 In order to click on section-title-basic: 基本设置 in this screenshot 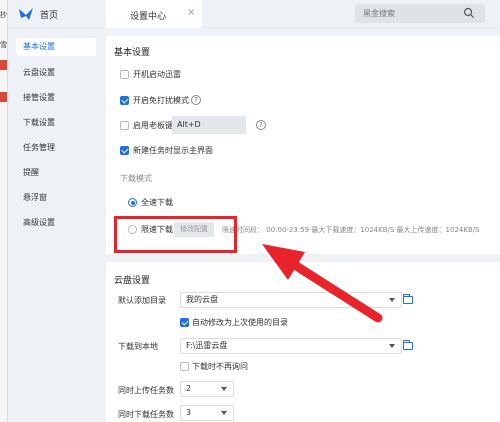, I will do `click(132, 53)`.